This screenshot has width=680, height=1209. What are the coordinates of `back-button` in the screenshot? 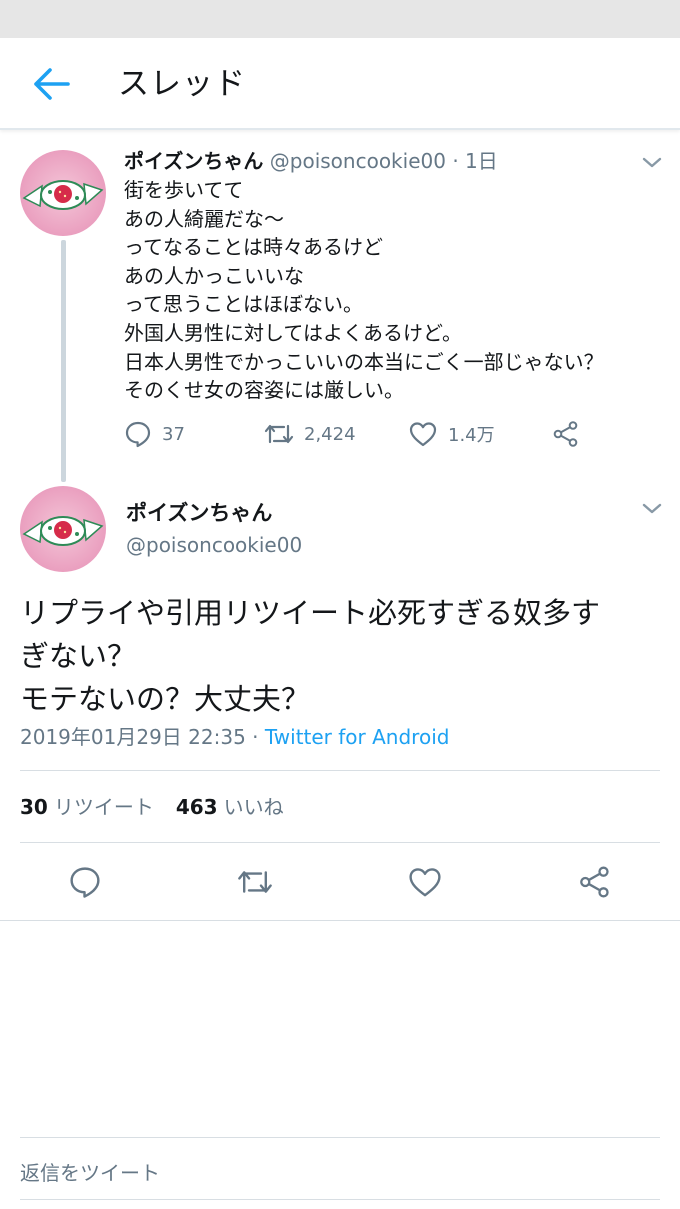 It's located at (51, 84).